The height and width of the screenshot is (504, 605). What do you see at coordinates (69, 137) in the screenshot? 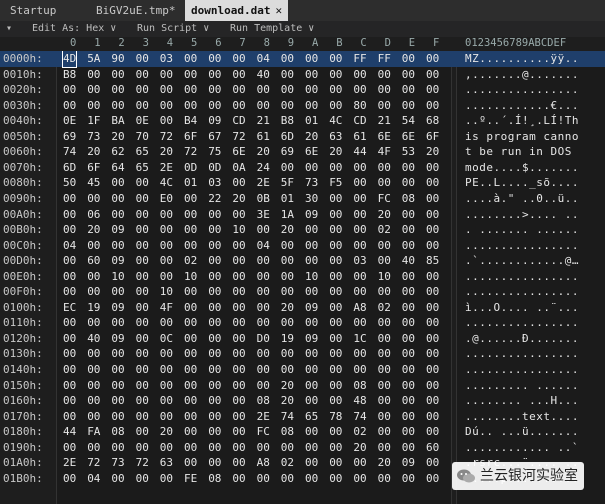
I see `hex-byte: 69` at bounding box center [69, 137].